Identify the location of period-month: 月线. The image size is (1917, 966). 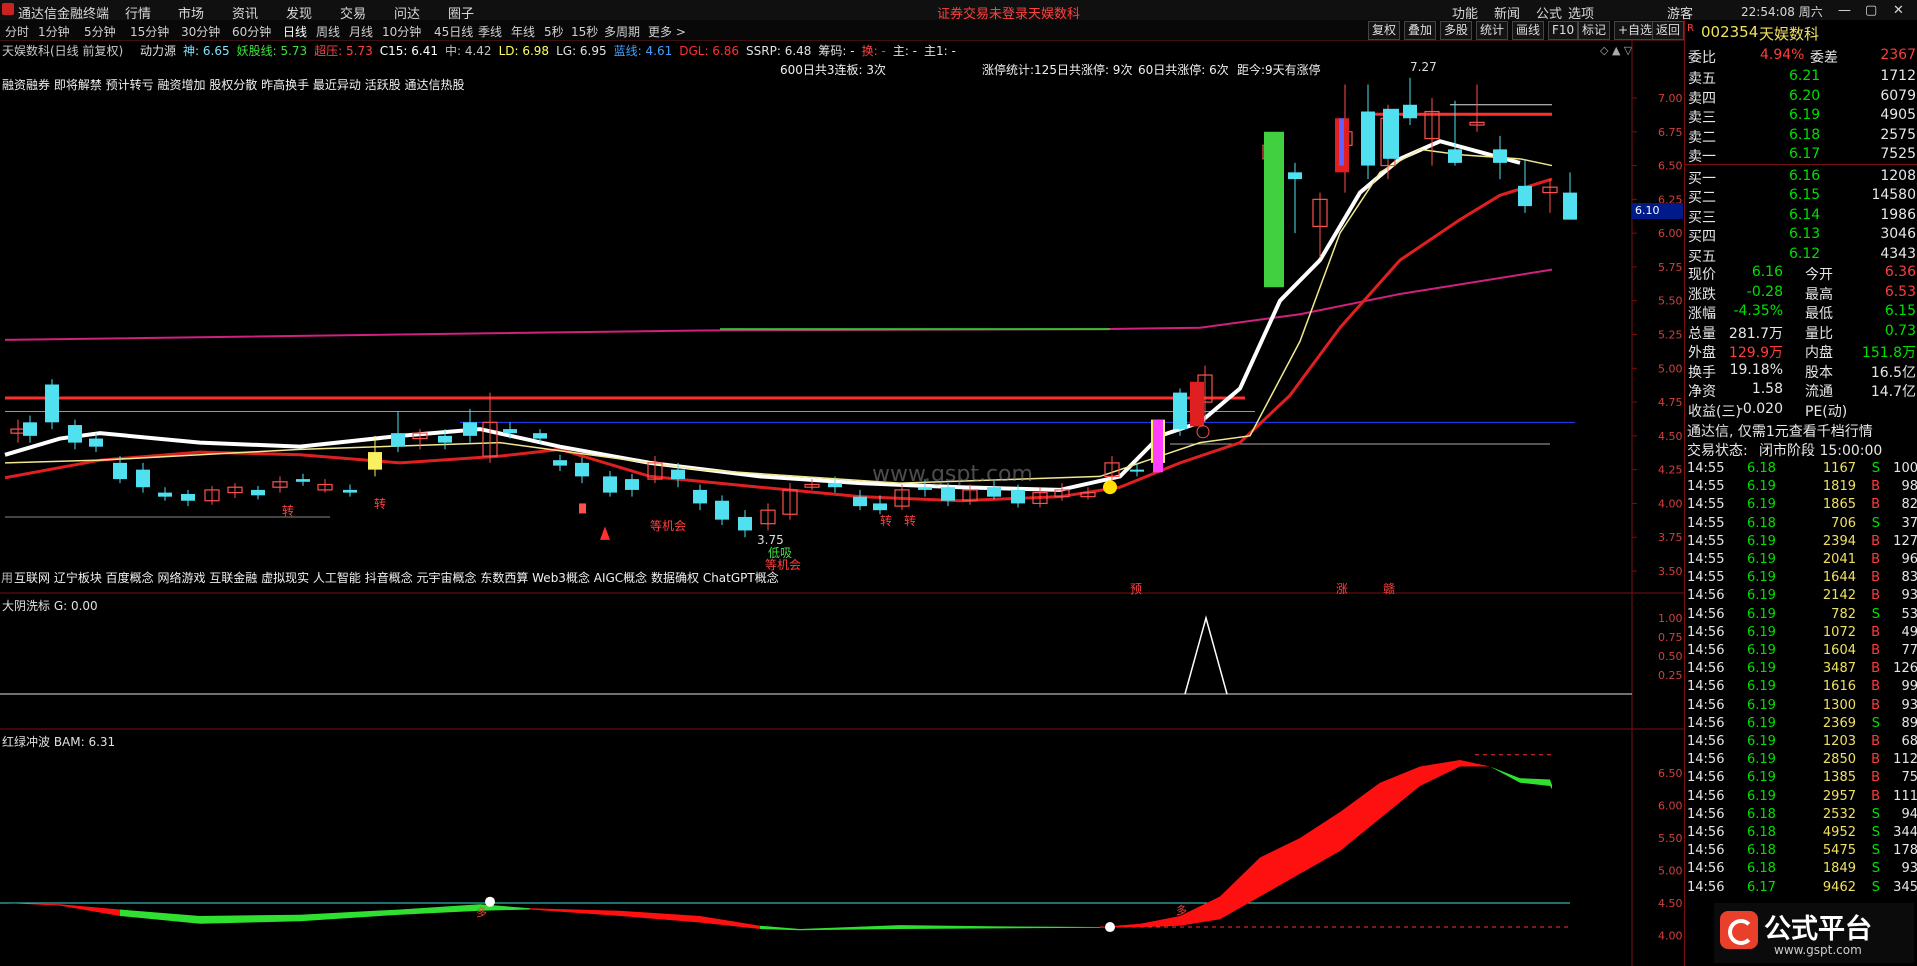
(361, 31).